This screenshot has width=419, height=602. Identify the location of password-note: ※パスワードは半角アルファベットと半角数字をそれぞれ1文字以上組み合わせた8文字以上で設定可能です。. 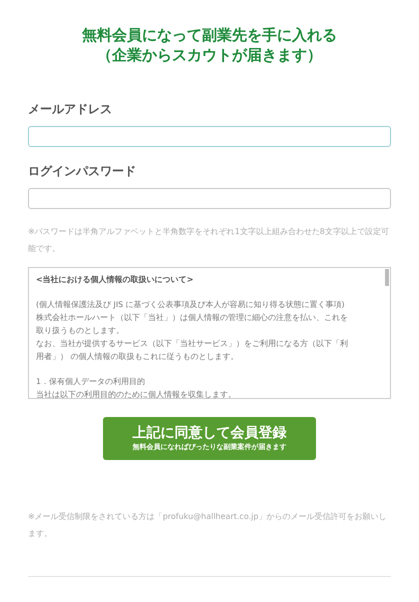
(209, 240).